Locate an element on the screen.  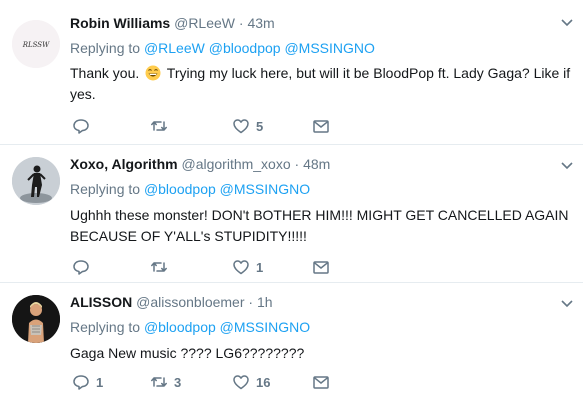
replying-to: Replying to @RLeeW @bloodpop @MSSINGNO is located at coordinates (222, 48).